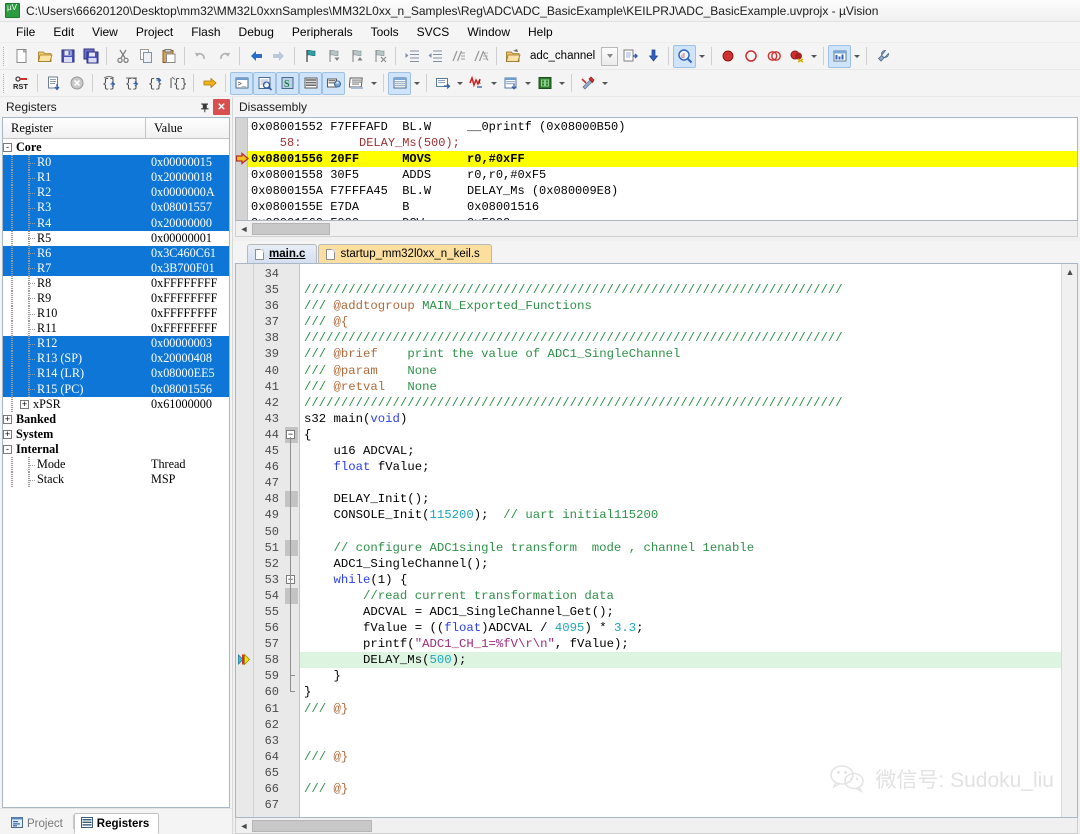 Image resolution: width=1080 pixels, height=834 pixels. I want to click on editor-hscrollbar: ◄, so click(656, 826).